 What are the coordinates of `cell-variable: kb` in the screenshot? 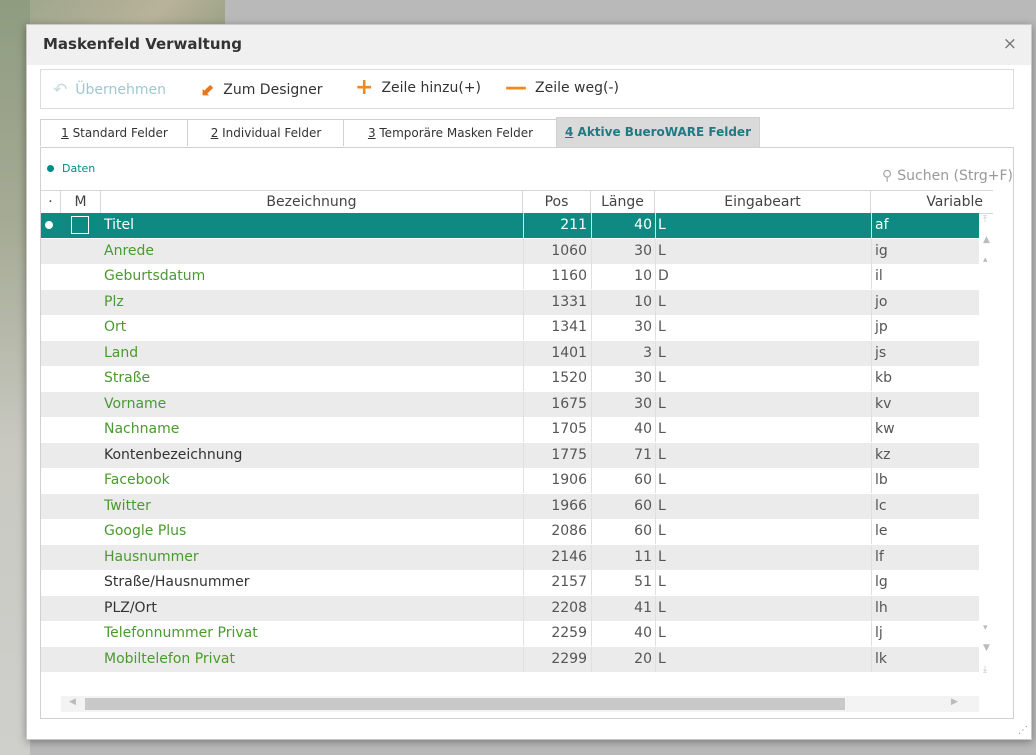 It's located at (925, 378).